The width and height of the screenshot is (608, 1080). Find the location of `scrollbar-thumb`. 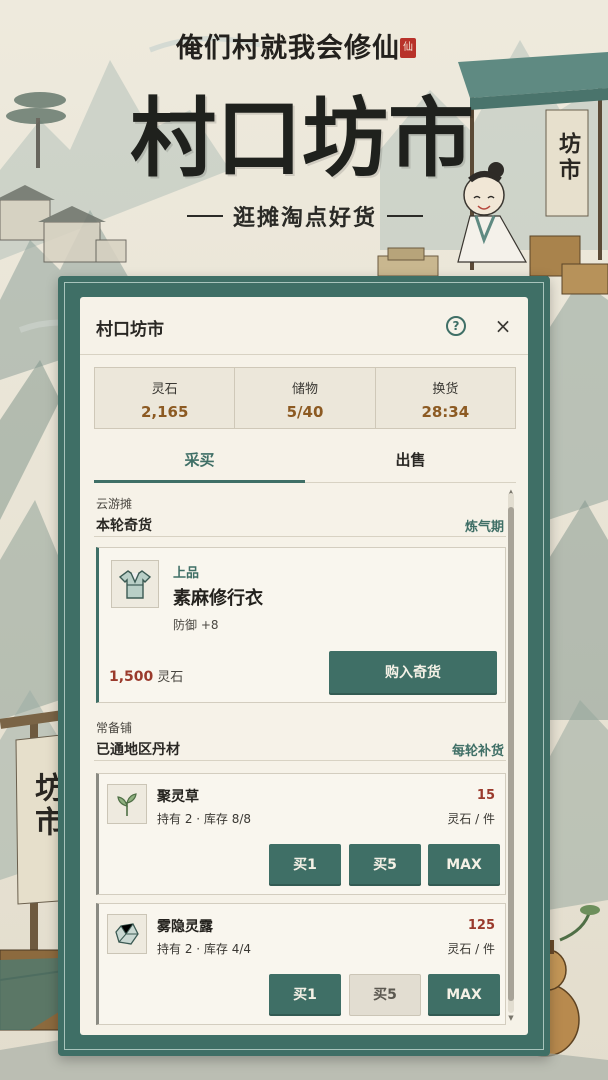

scrollbar-thumb is located at coordinates (511, 754).